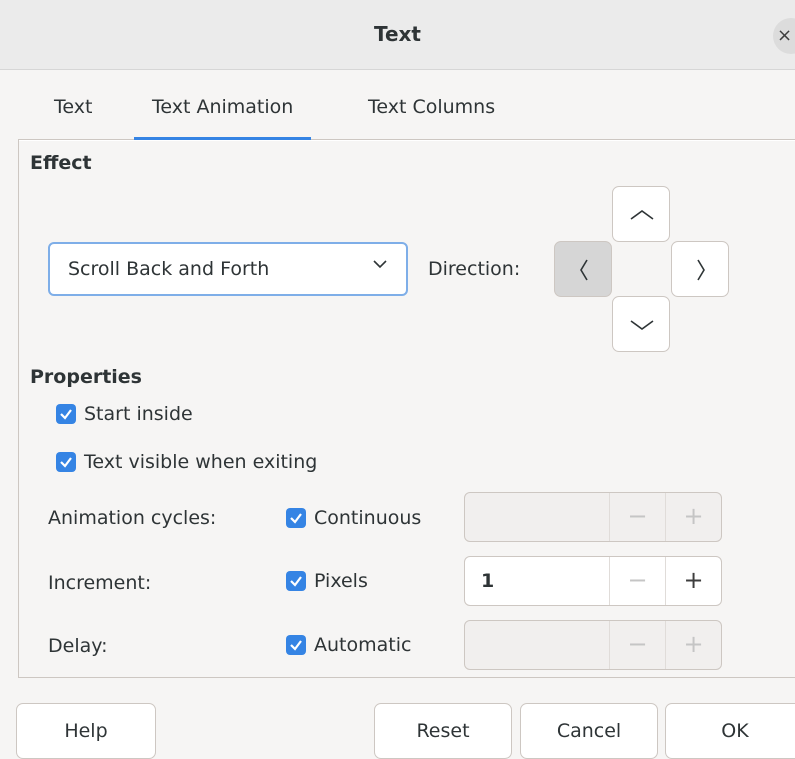  I want to click on tab-bar: Text Text Animation Text Columns, so click(406, 112).